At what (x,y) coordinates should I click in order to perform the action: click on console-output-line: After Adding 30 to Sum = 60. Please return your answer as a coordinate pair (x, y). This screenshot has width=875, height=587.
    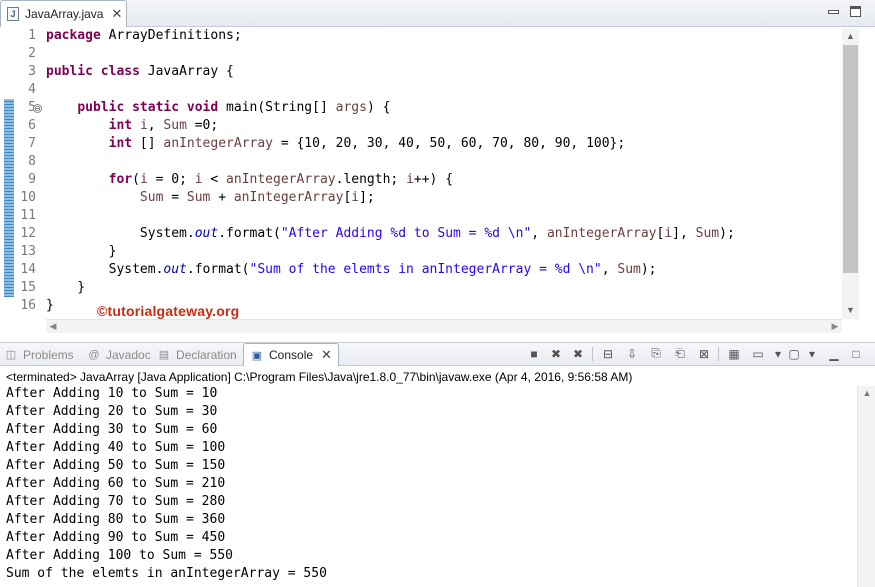
    Looking at the image, I should click on (112, 429).